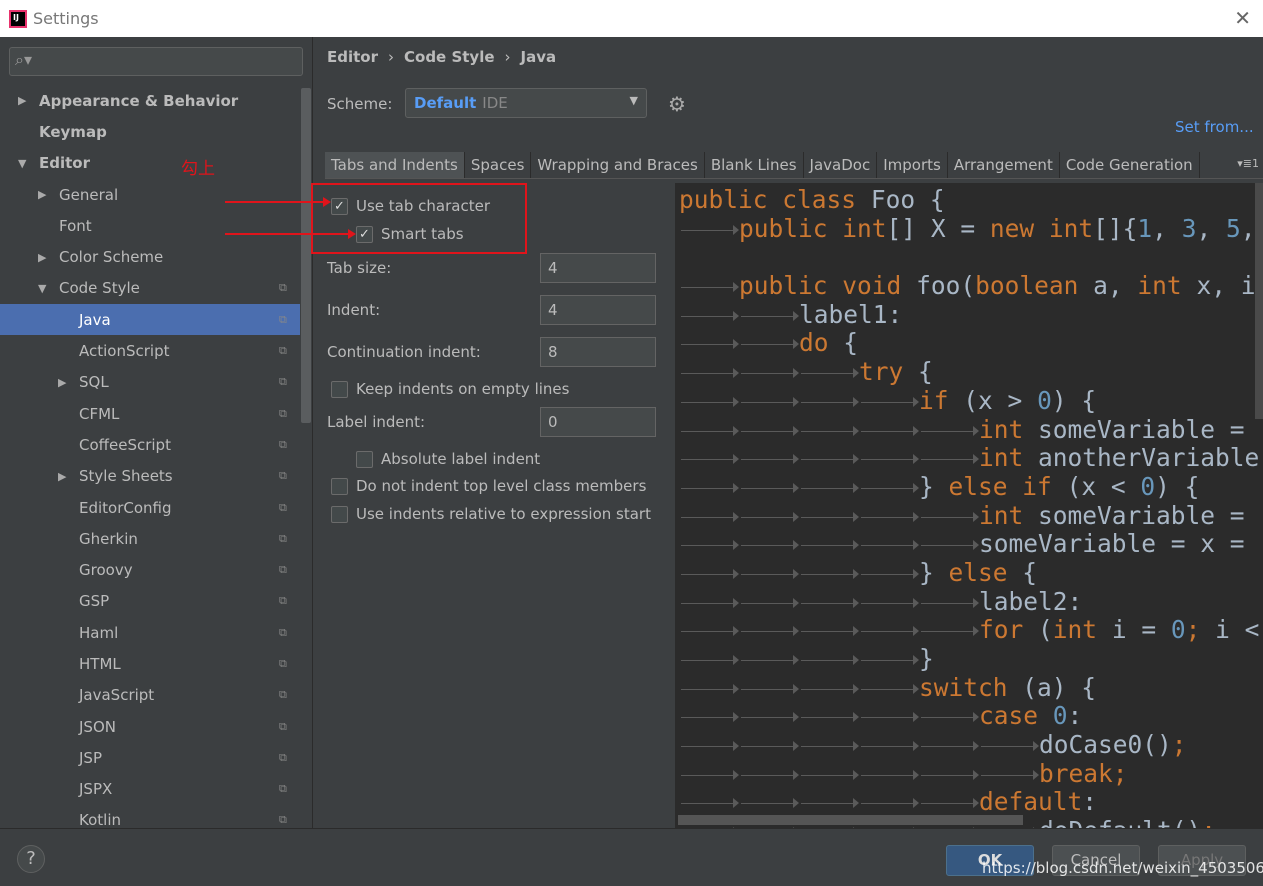 The width and height of the screenshot is (1263, 886). I want to click on code-line: label1:, so click(969, 314).